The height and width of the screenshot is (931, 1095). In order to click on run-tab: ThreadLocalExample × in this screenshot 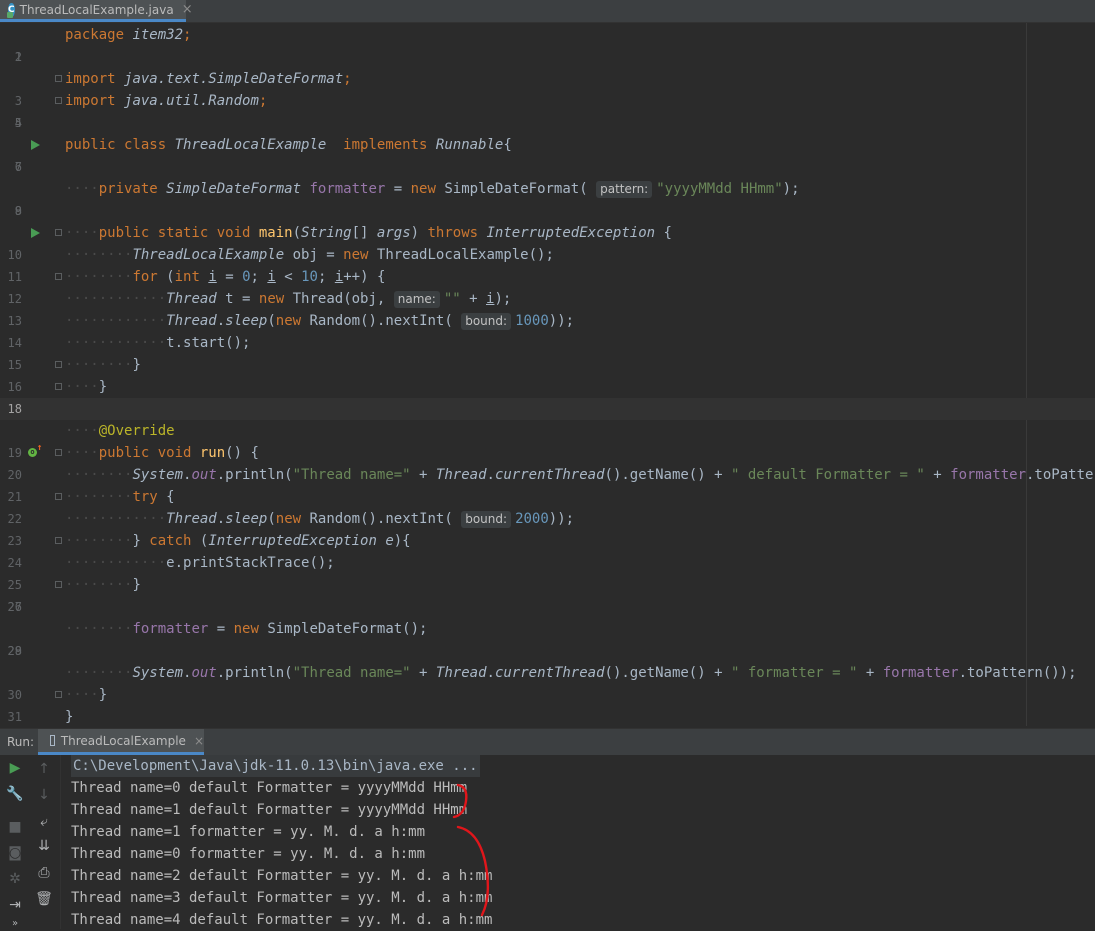, I will do `click(121, 742)`.